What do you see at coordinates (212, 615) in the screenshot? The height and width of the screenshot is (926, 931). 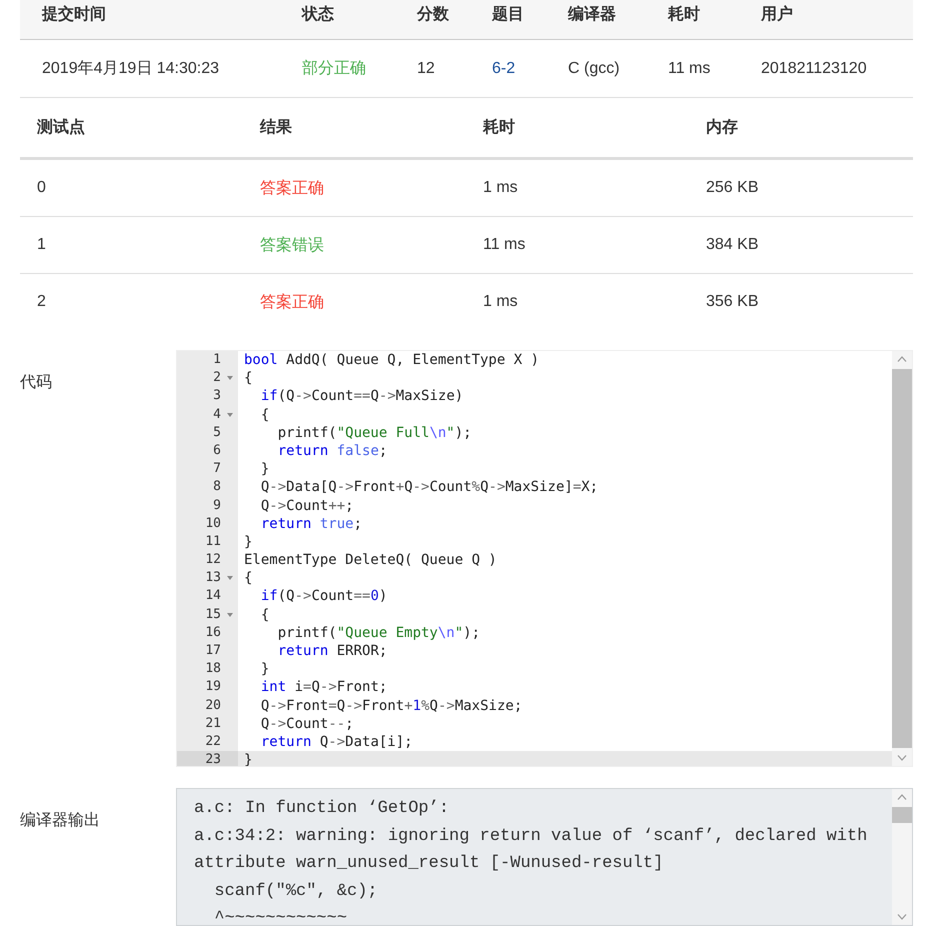 I see `line-number: 15` at bounding box center [212, 615].